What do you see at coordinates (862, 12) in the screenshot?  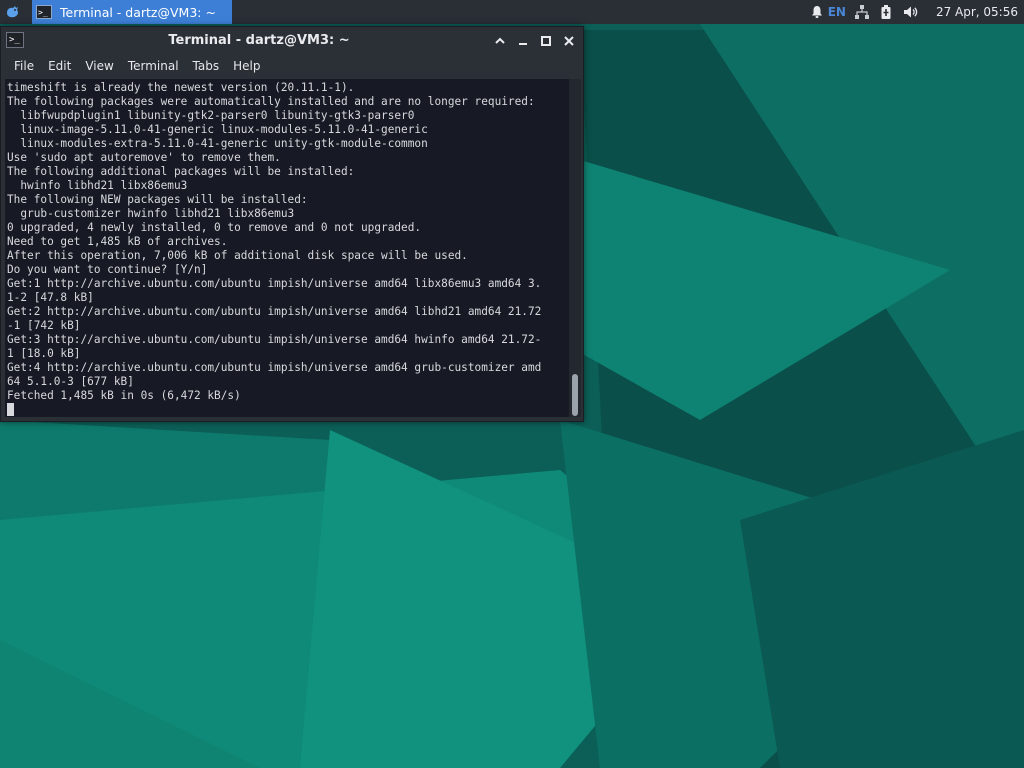 I see `network-icon` at bounding box center [862, 12].